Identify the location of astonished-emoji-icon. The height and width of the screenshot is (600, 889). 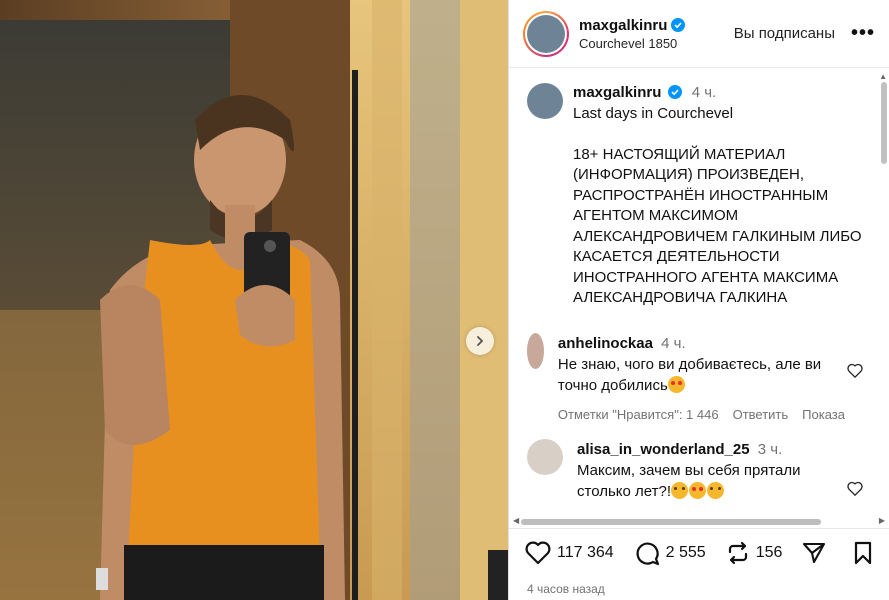
(679, 490).